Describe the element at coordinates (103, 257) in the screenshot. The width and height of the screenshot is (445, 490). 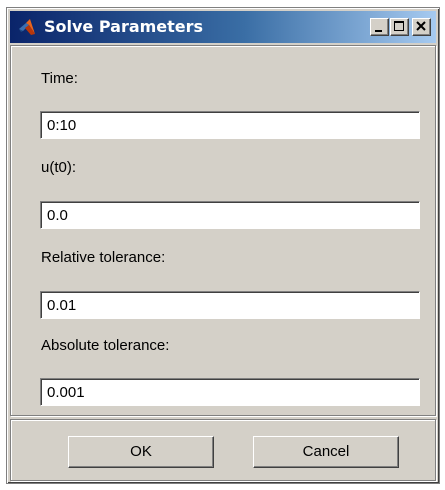
I see `relative-tolerance-label: Relative tolerance:` at that location.